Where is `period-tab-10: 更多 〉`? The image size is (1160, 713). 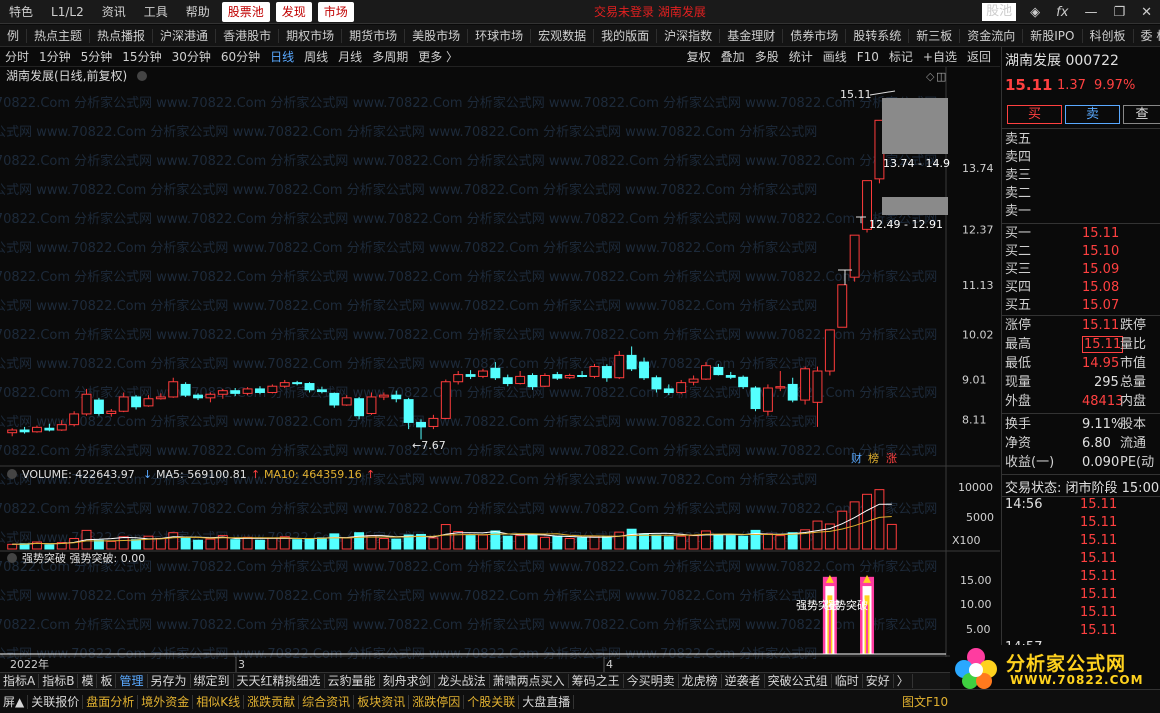 period-tab-10: 更多 〉 is located at coordinates (438, 56).